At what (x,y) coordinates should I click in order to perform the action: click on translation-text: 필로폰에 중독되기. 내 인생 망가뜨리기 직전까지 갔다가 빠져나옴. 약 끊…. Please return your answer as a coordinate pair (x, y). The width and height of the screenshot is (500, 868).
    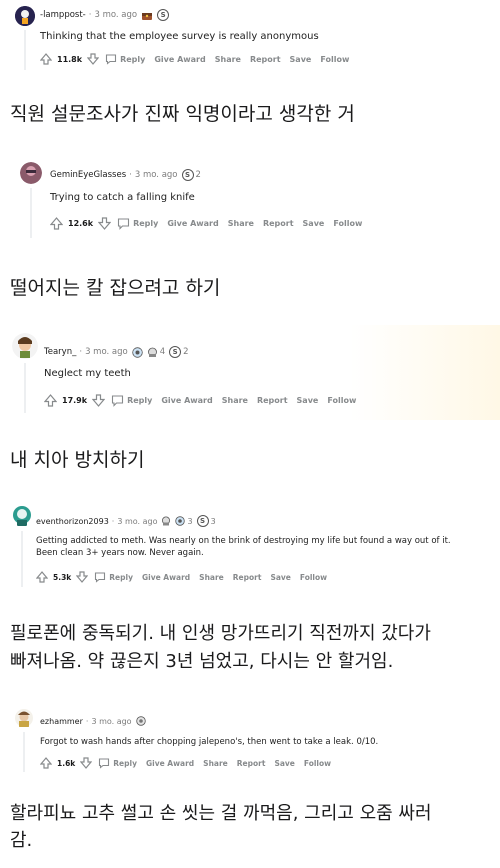
    Looking at the image, I should click on (220, 648).